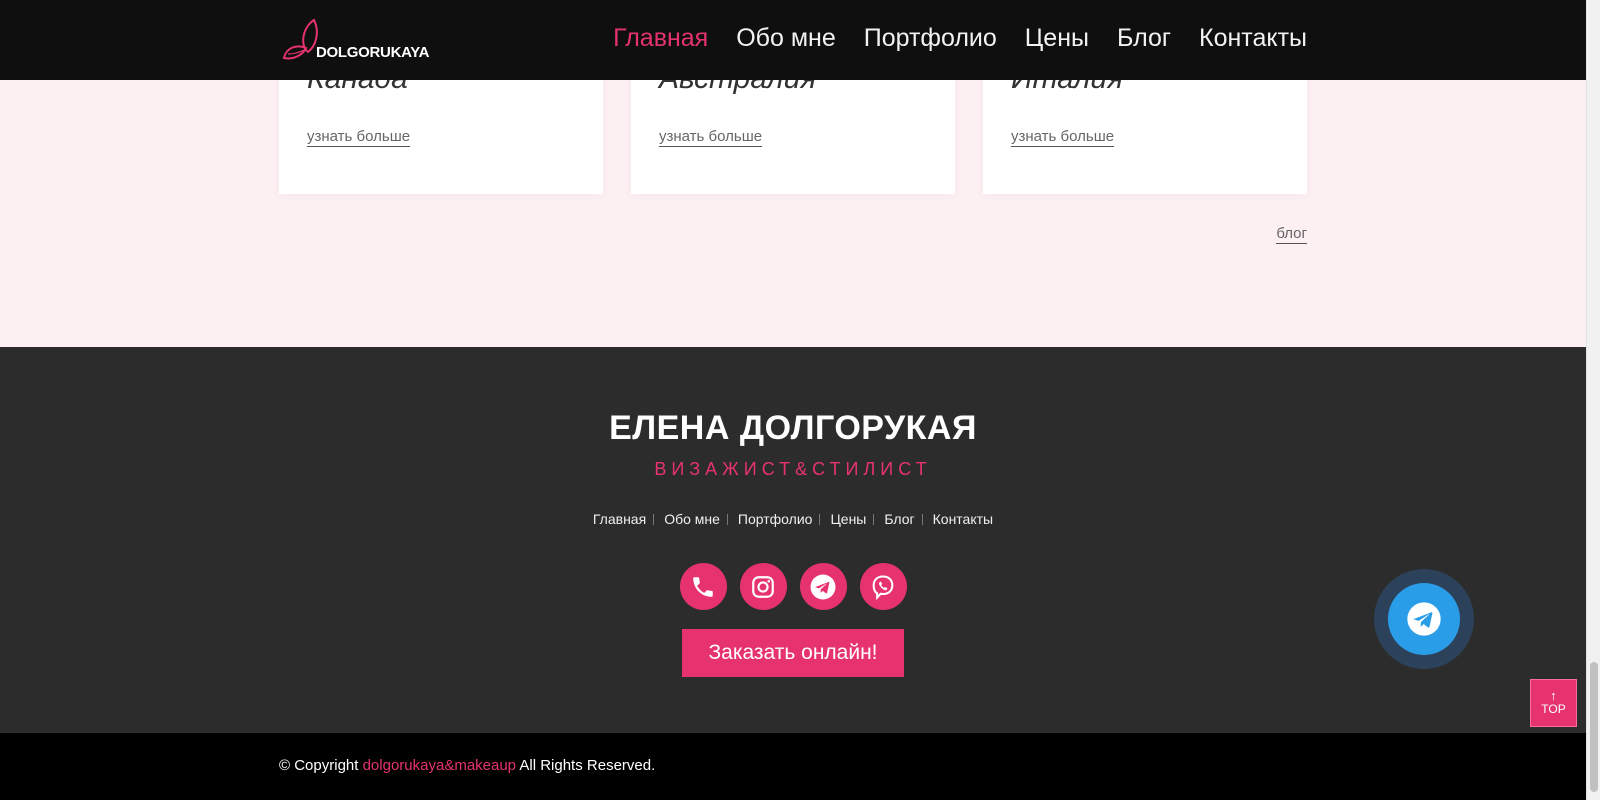 The height and width of the screenshot is (800, 1600). What do you see at coordinates (1057, 38) in the screenshot?
I see `nav-item-prices: Цены` at bounding box center [1057, 38].